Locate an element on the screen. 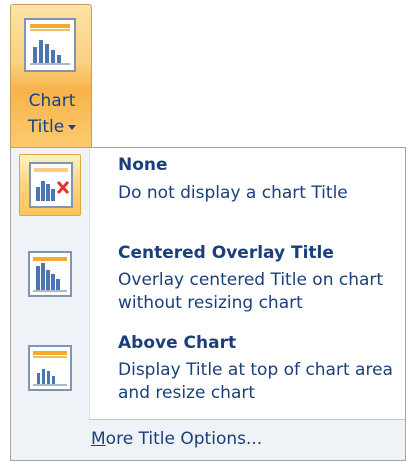 The image size is (410, 464). chart-title-dropdown: Title is located at coordinates (52, 127).